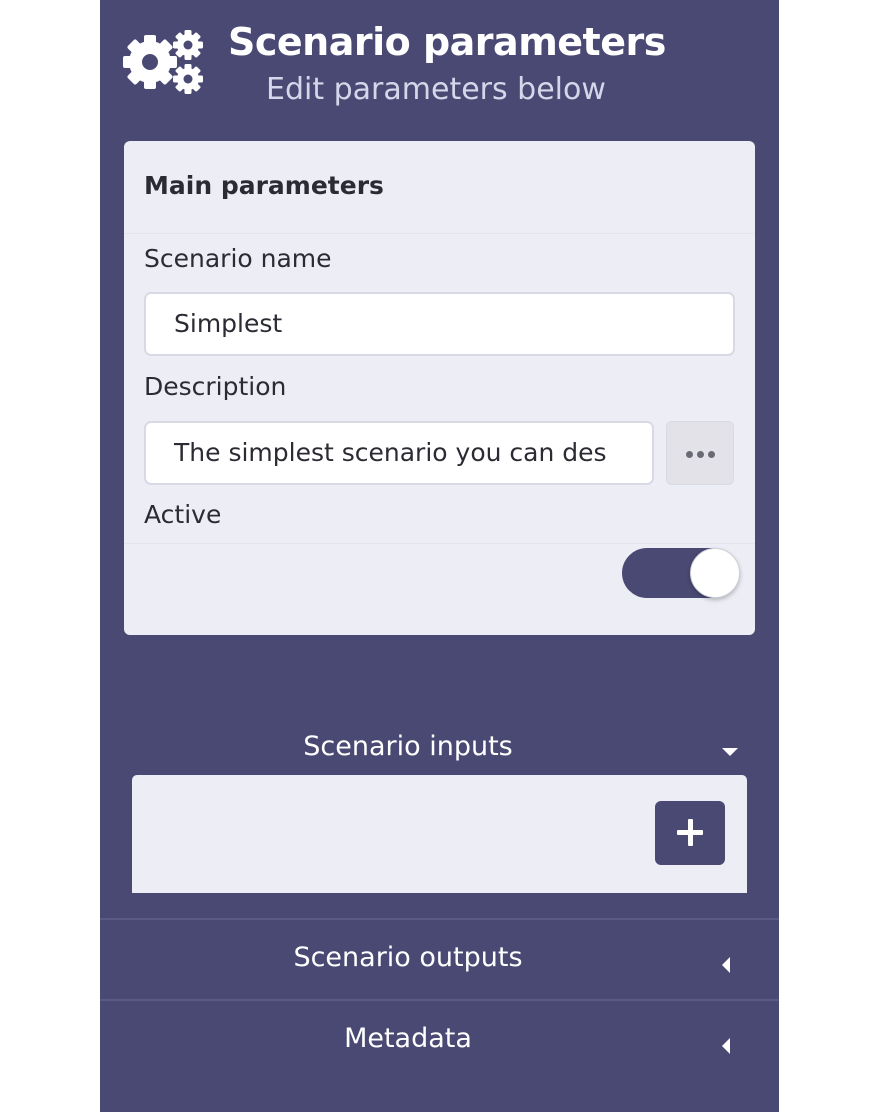 This screenshot has height=1112, width=879. Describe the element at coordinates (408, 1038) in the screenshot. I see `metadata-title: Metadata` at that location.